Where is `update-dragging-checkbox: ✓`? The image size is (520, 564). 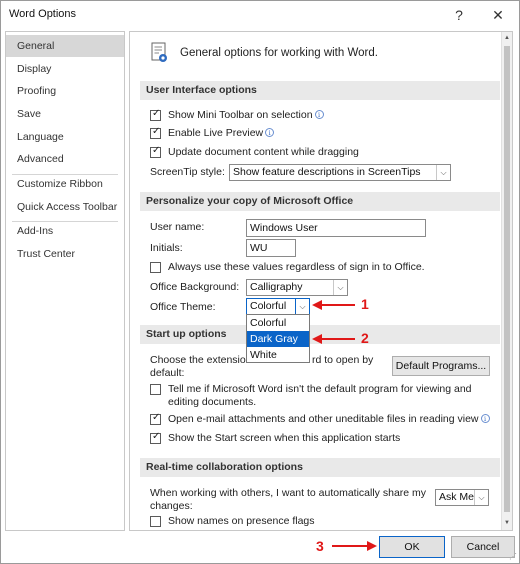
update-dragging-checkbox: ✓ is located at coordinates (155, 151).